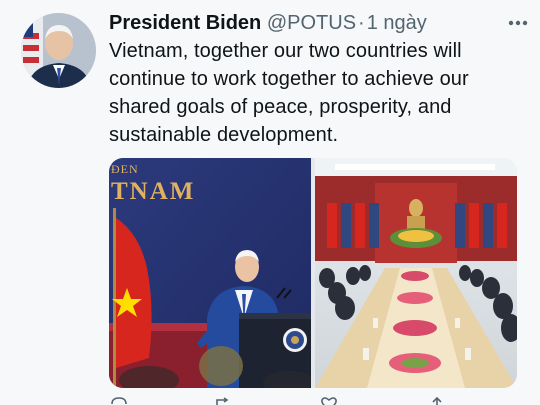 Image resolution: width=540 pixels, height=405 pixels. I want to click on avatar-image, so click(58, 50).